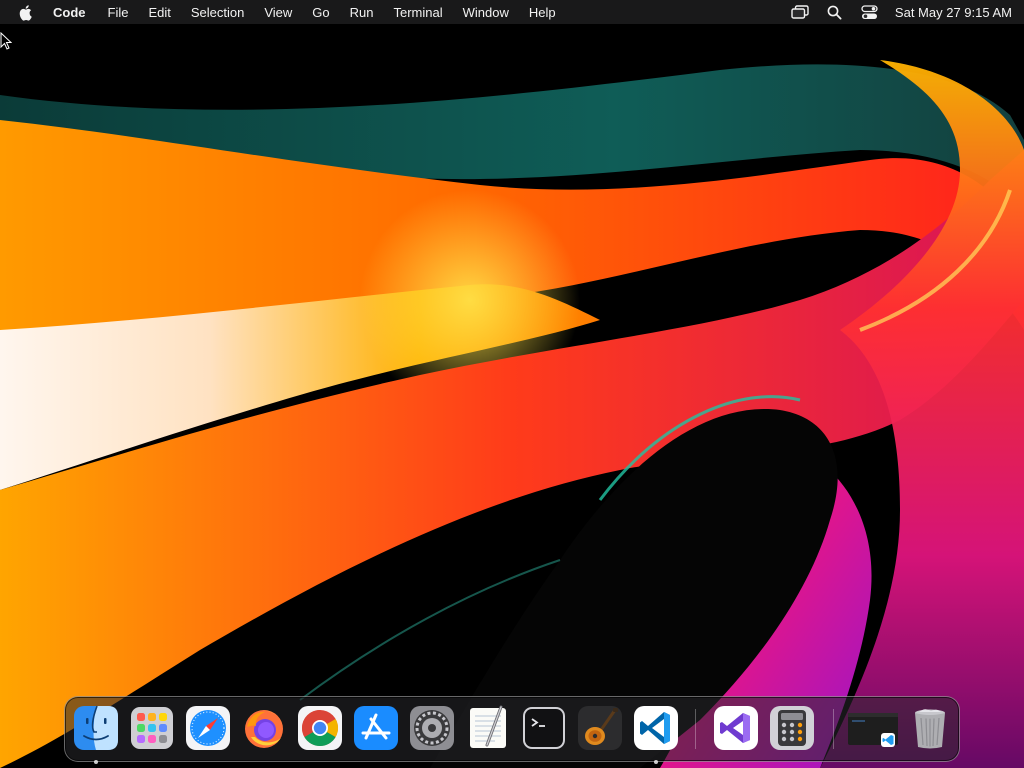 This screenshot has width=1024, height=768. I want to click on dock-minimized-window, so click(874, 728).